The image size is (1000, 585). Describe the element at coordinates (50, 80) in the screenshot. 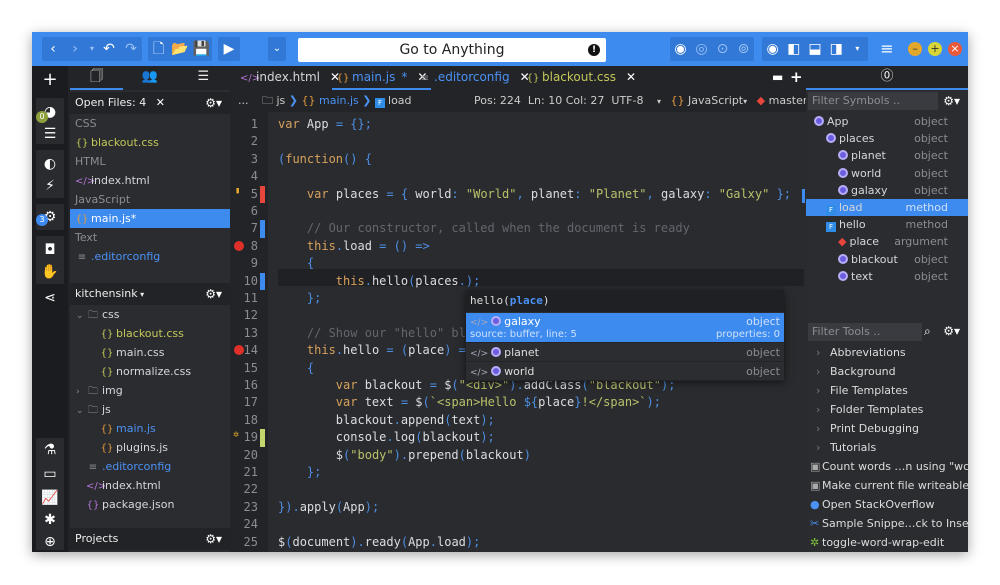

I see `add-icon: +` at that location.